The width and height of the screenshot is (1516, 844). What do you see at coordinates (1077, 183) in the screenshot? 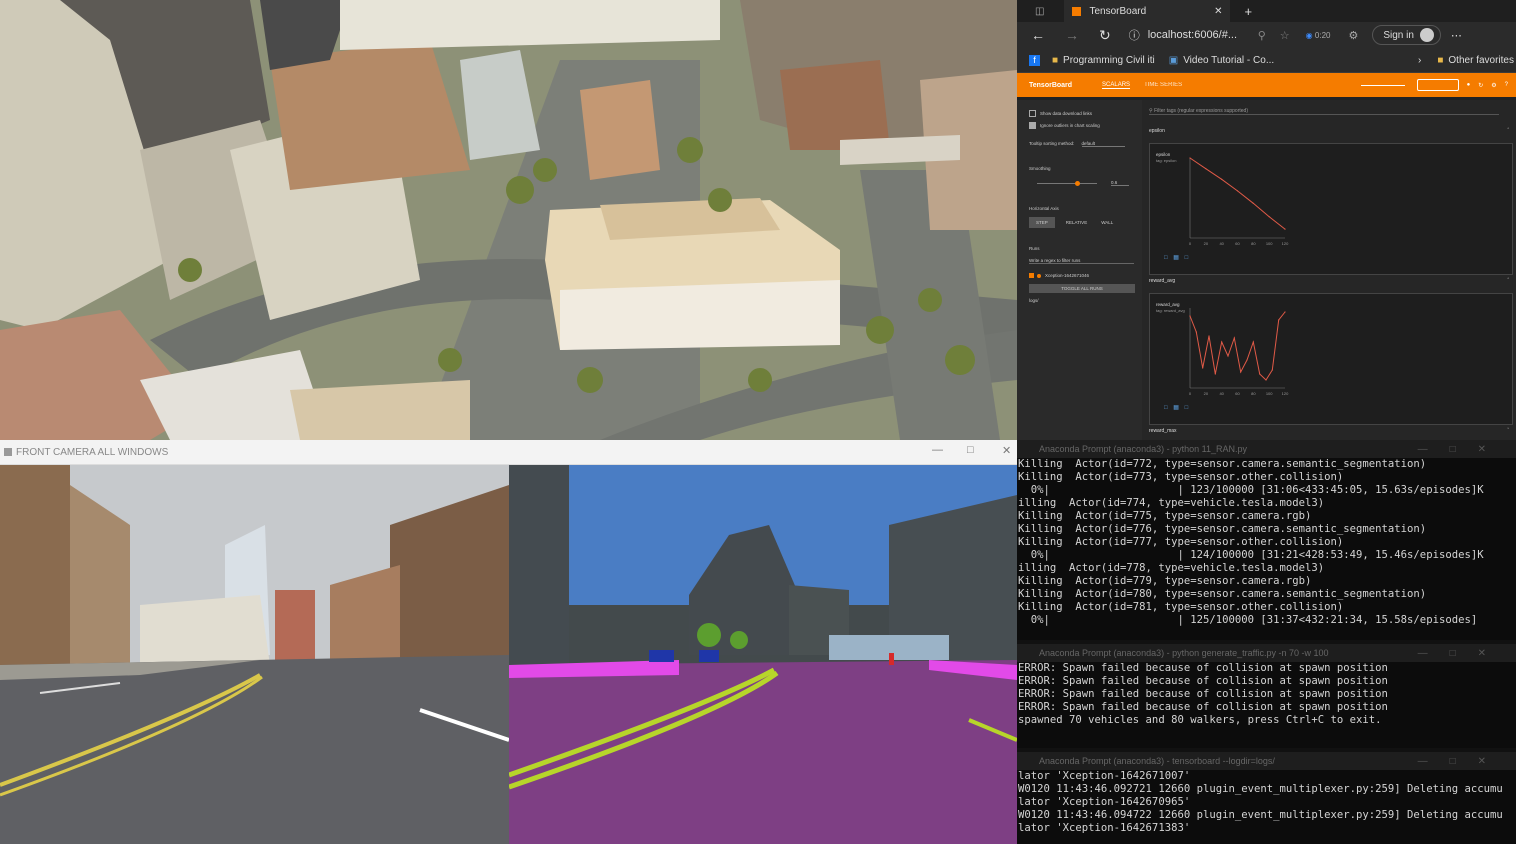
I see `slider-thumb` at bounding box center [1077, 183].